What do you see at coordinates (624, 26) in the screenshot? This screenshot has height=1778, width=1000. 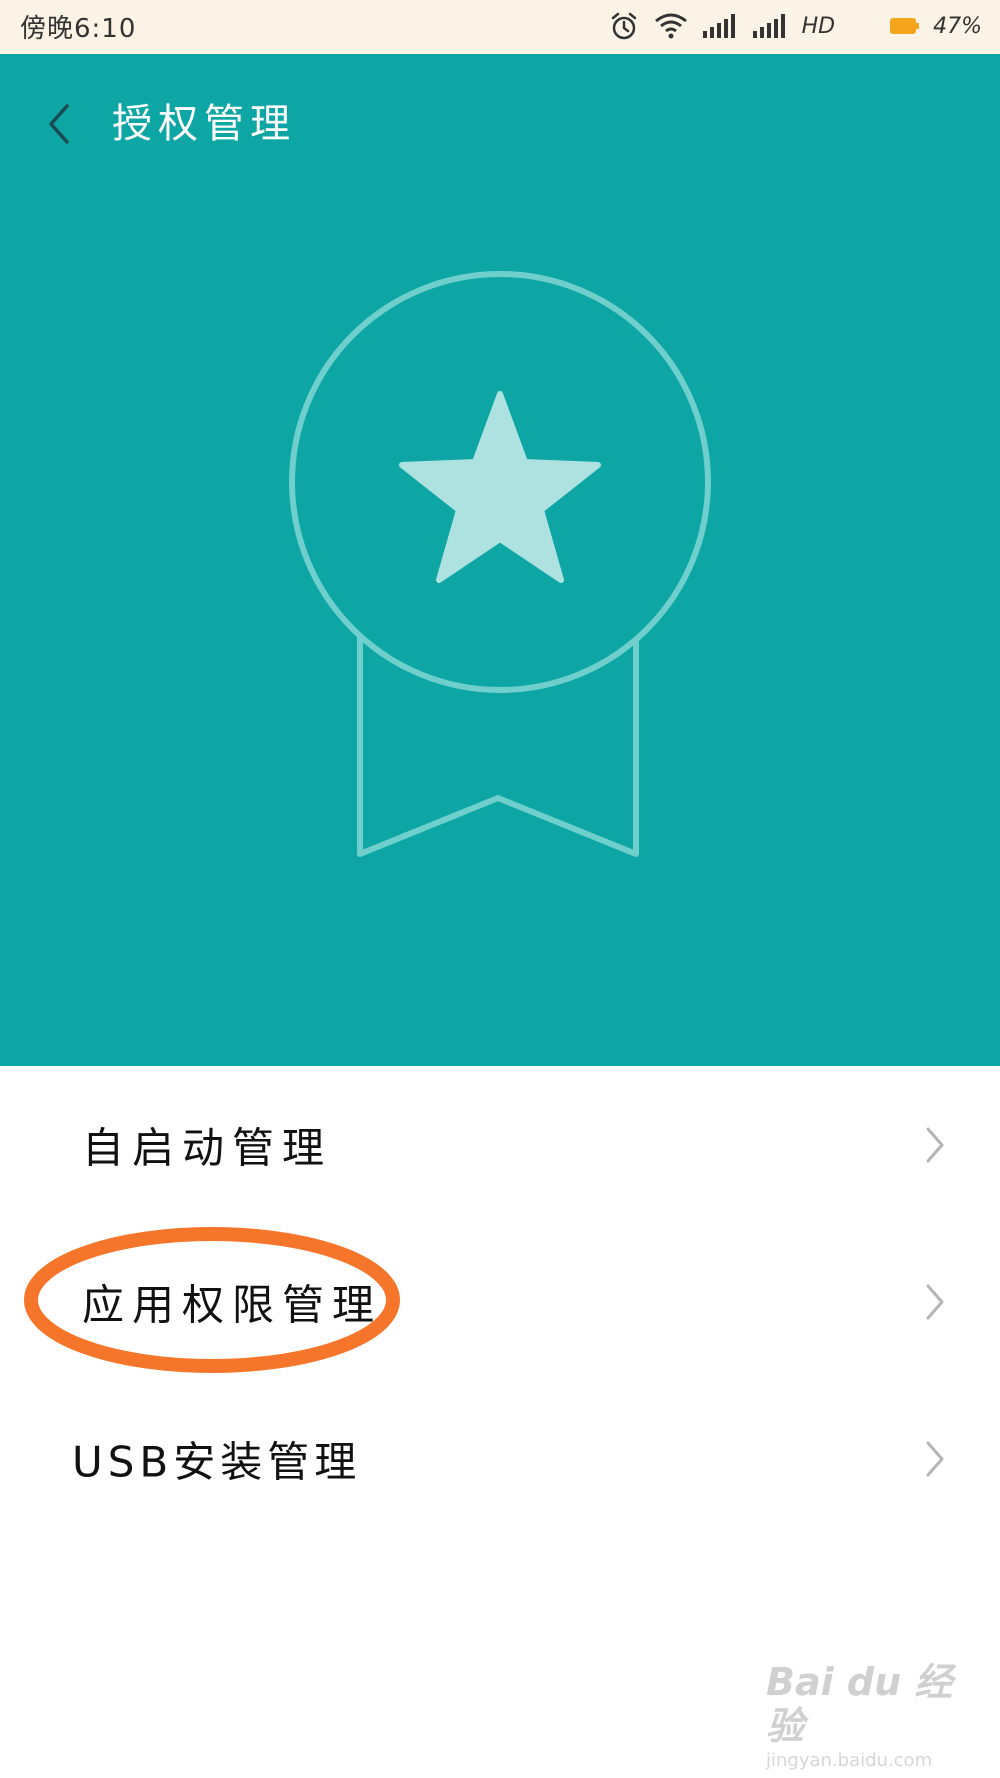 I see `alarm-icon` at bounding box center [624, 26].